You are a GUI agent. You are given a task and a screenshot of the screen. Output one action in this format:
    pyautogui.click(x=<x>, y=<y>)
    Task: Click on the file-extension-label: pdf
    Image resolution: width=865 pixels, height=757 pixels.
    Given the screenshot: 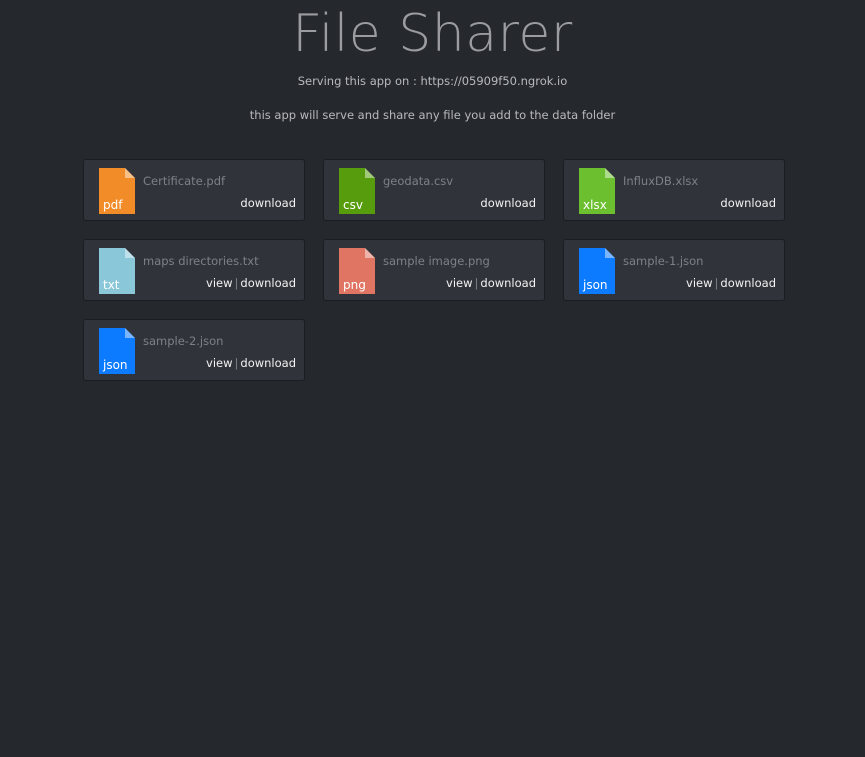 What is the action you would take?
    pyautogui.click(x=113, y=205)
    